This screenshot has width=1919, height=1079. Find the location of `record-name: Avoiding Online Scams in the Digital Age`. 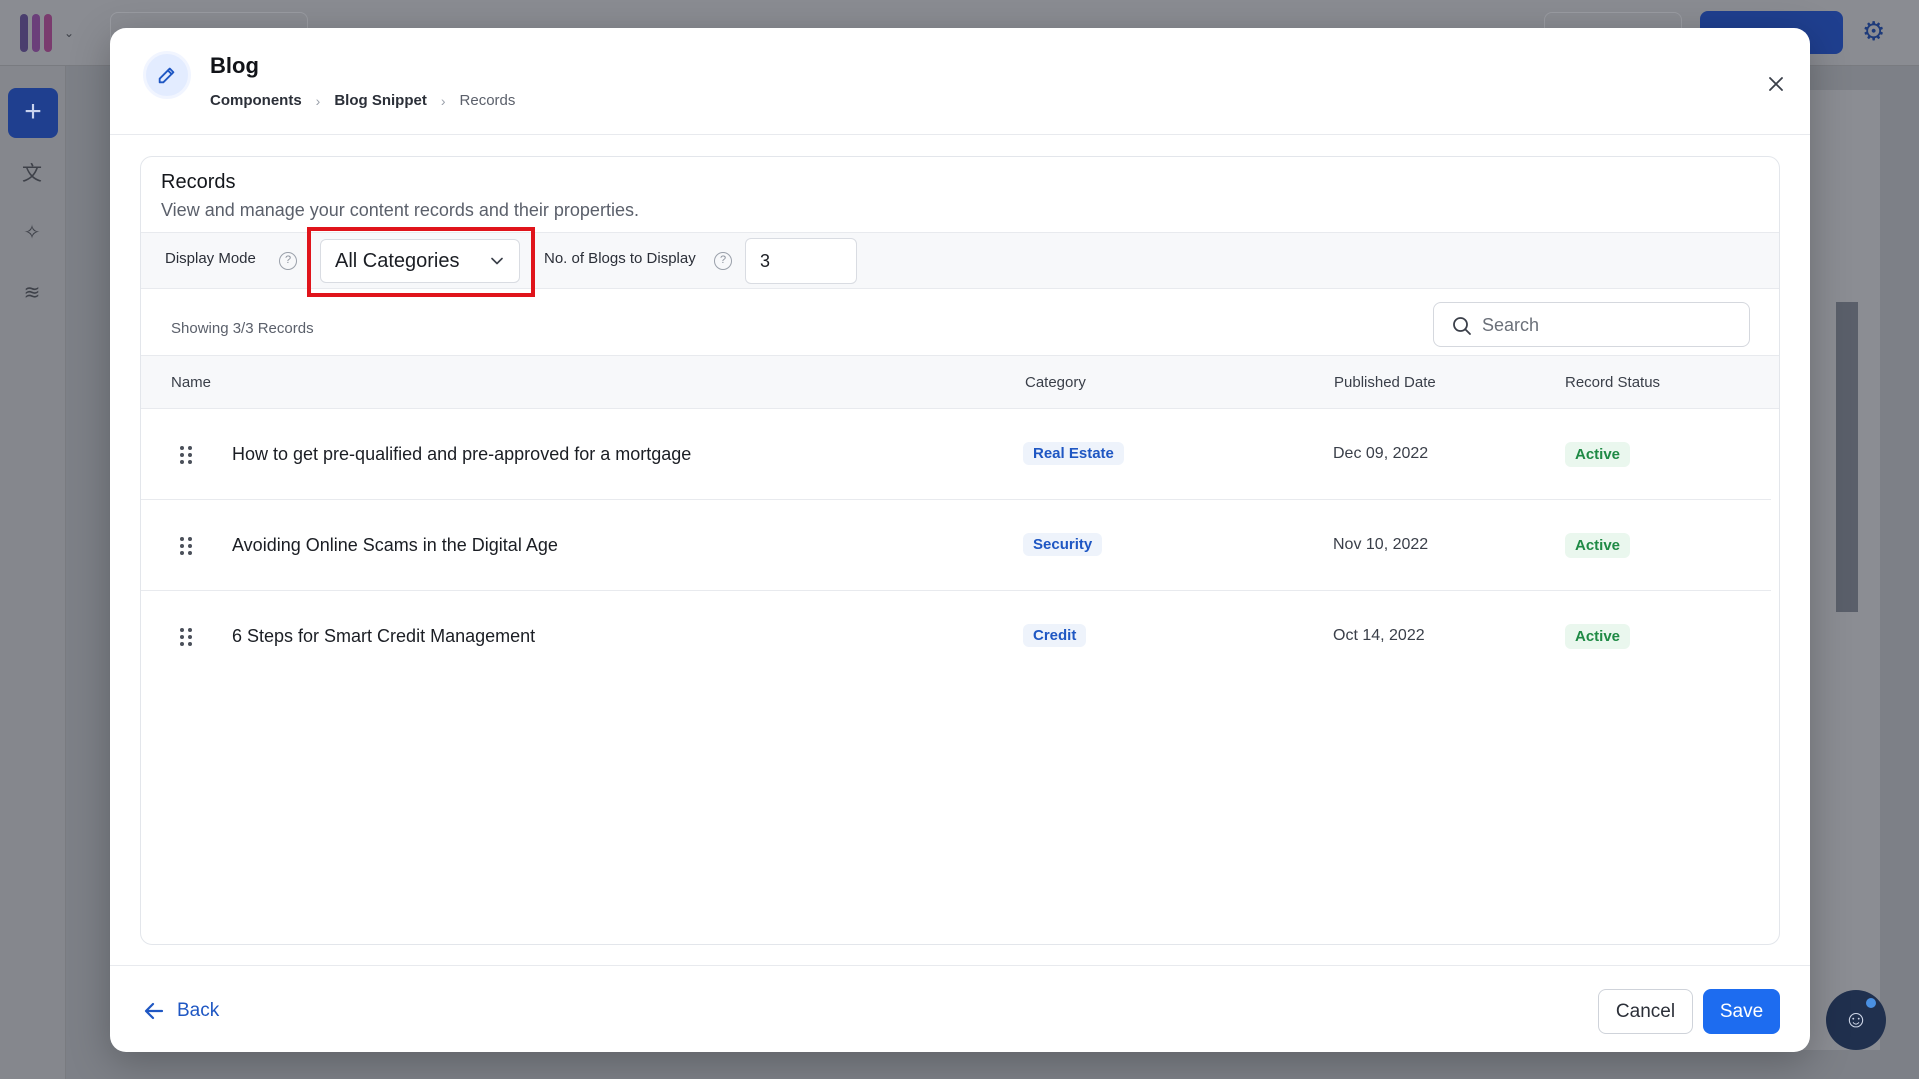

record-name: Avoiding Online Scams in the Digital Age is located at coordinates (395, 545).